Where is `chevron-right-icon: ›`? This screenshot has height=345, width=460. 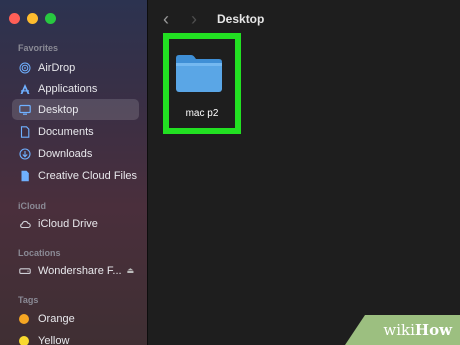 chevron-right-icon: › is located at coordinates (194, 19).